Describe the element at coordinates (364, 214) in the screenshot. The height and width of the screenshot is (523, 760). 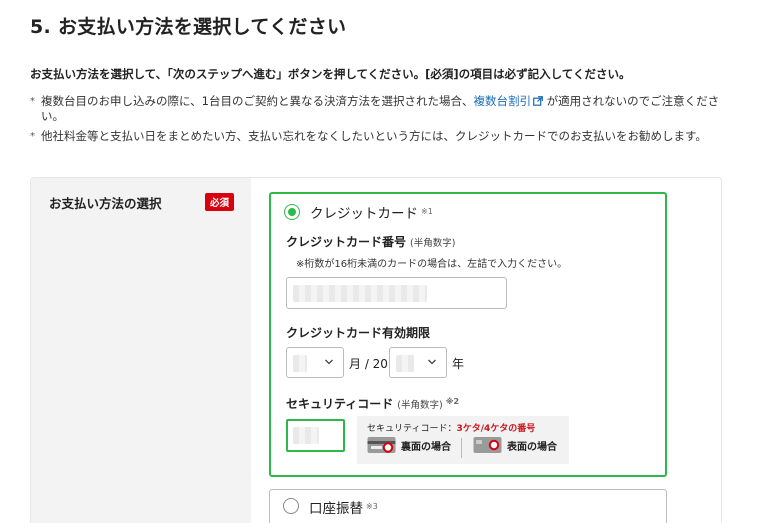
I see `credit-card-option-label: クレジットカード` at that location.